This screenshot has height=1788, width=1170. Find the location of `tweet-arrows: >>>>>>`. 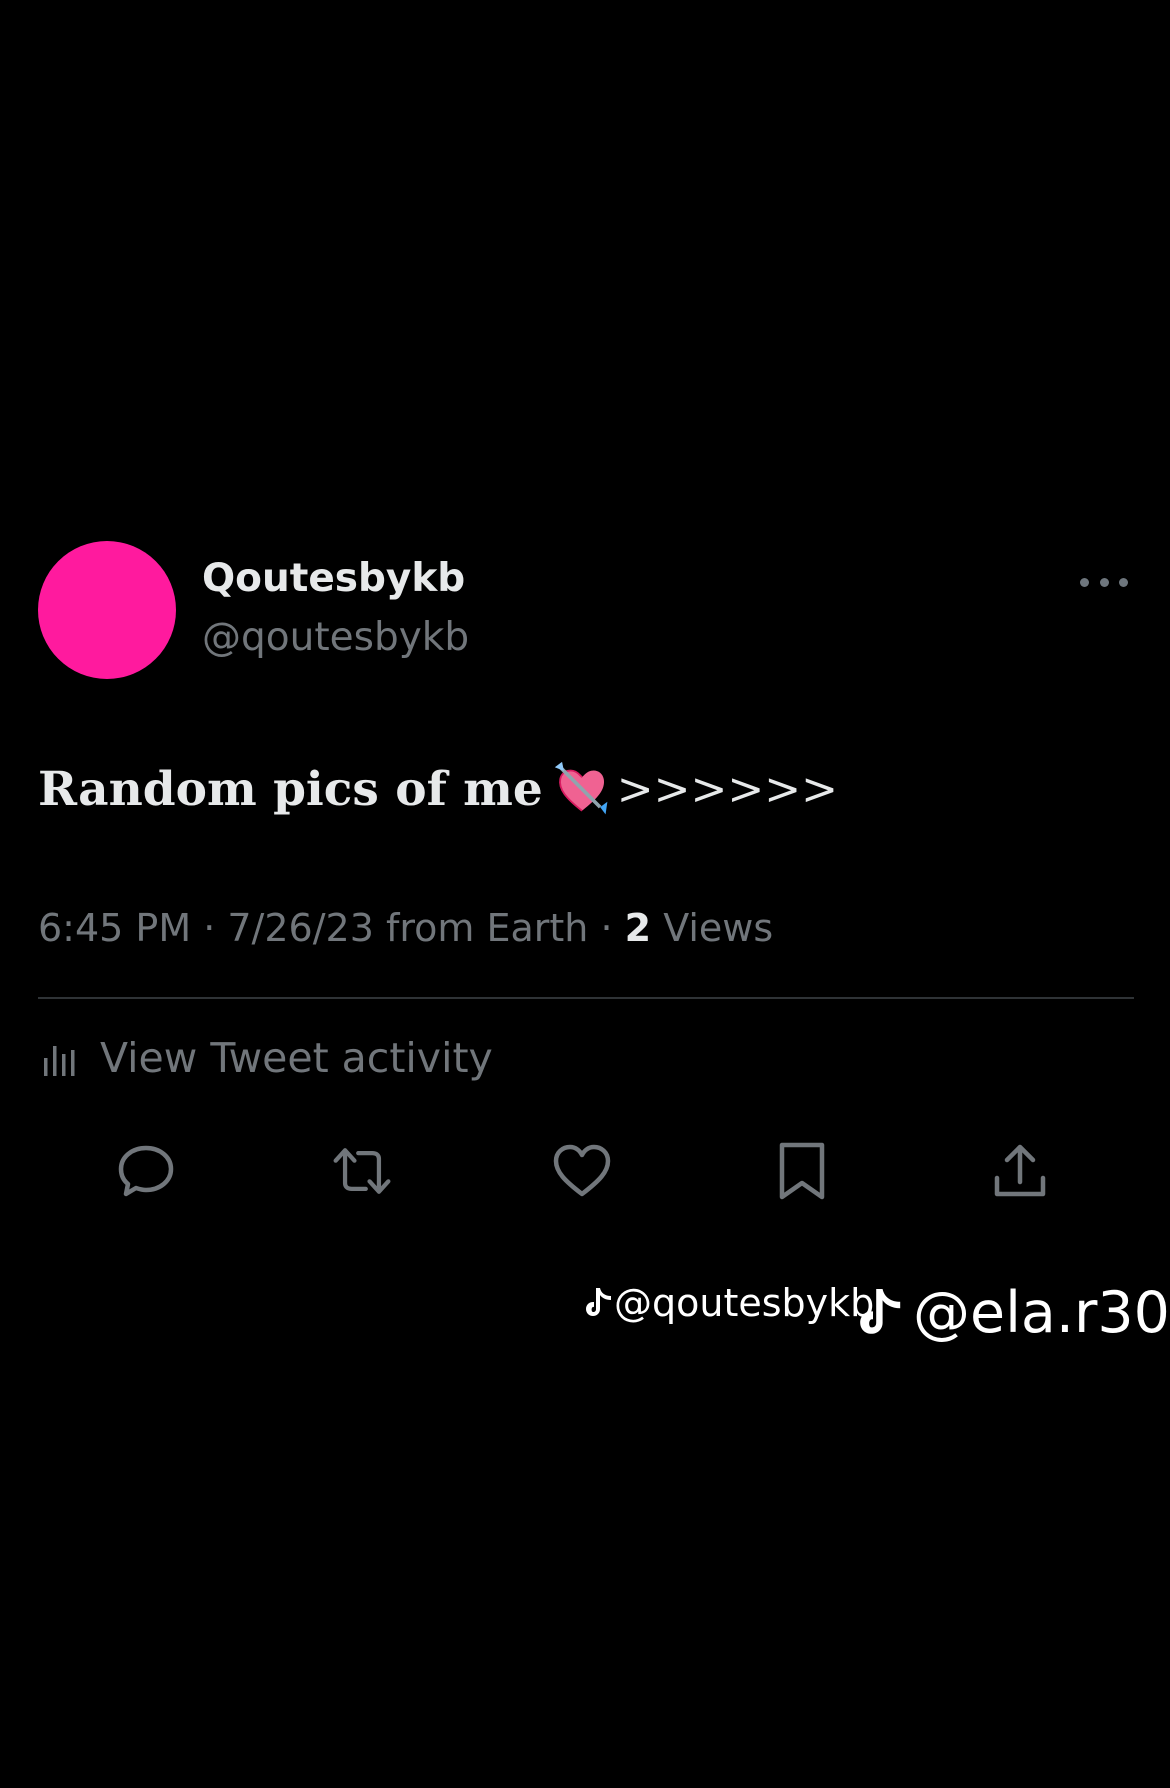

tweet-arrows: >>>>>> is located at coordinates (727, 789).